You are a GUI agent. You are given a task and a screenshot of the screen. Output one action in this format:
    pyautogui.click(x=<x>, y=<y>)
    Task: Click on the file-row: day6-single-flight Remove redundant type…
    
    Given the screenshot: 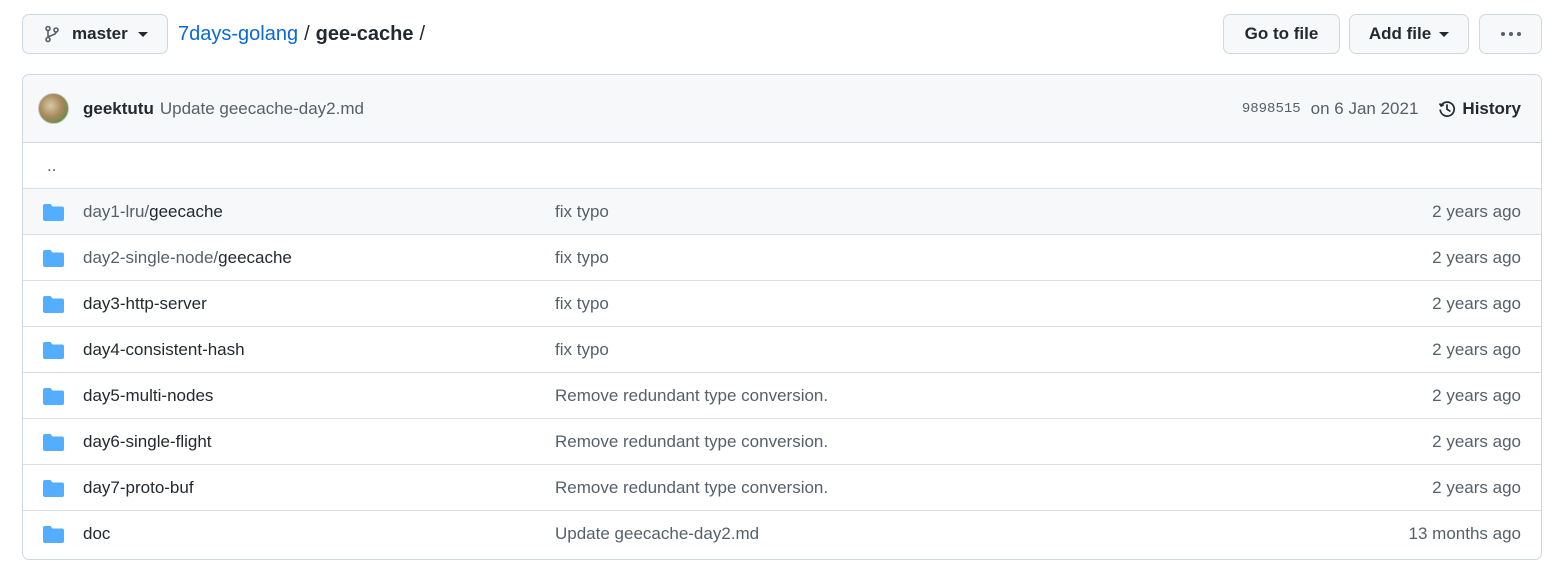 What is the action you would take?
    pyautogui.click(x=782, y=442)
    